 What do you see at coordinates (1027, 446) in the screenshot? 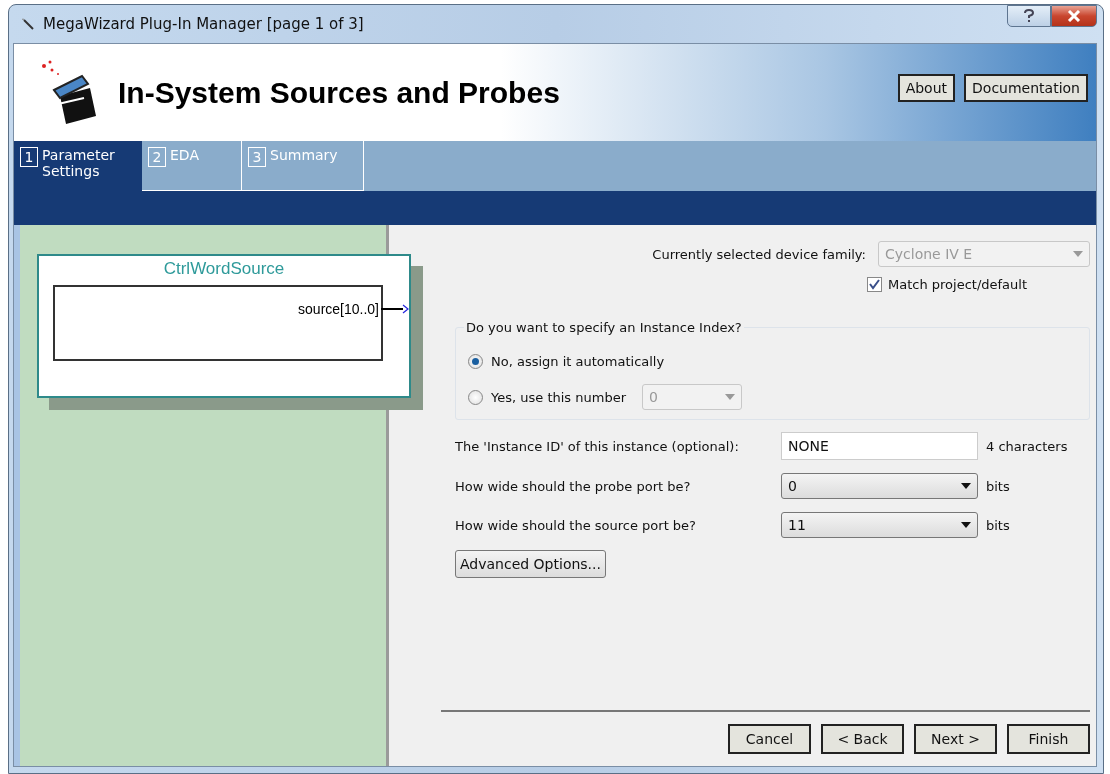
I see `field-note: 4 characters` at bounding box center [1027, 446].